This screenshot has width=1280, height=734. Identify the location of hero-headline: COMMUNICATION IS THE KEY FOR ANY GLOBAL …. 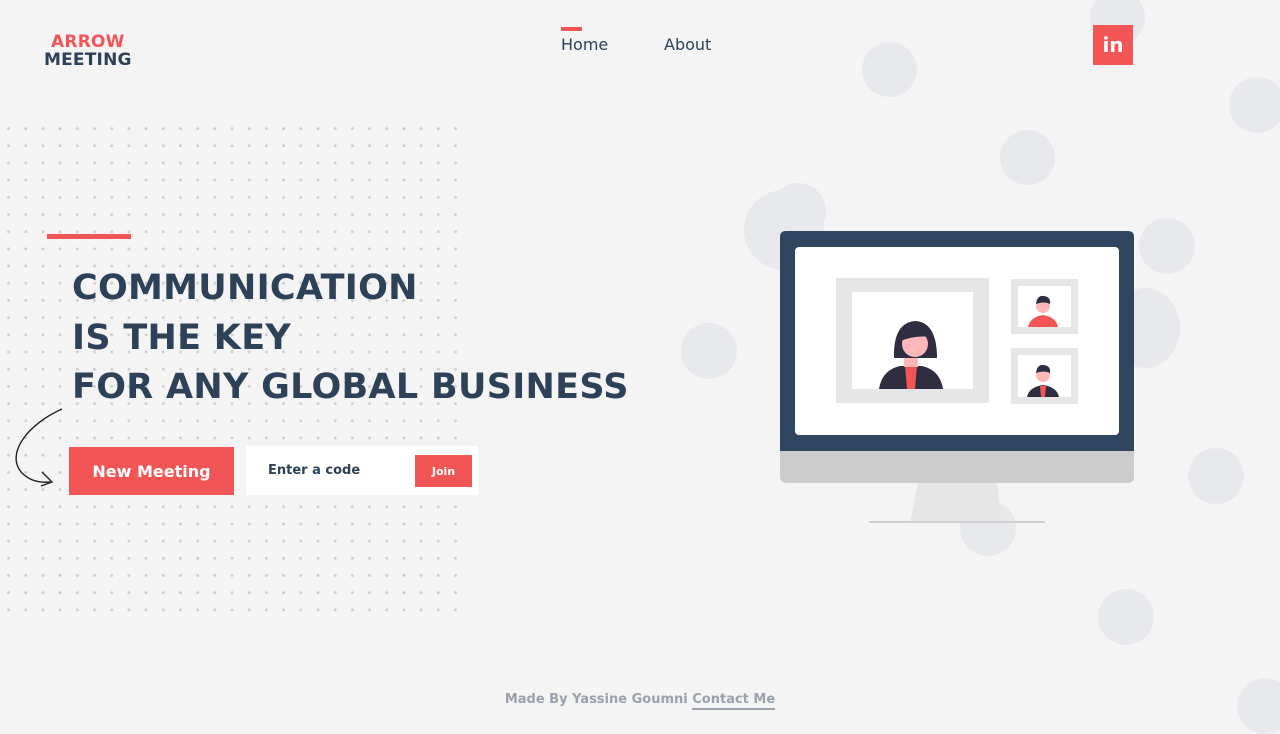
(350, 338).